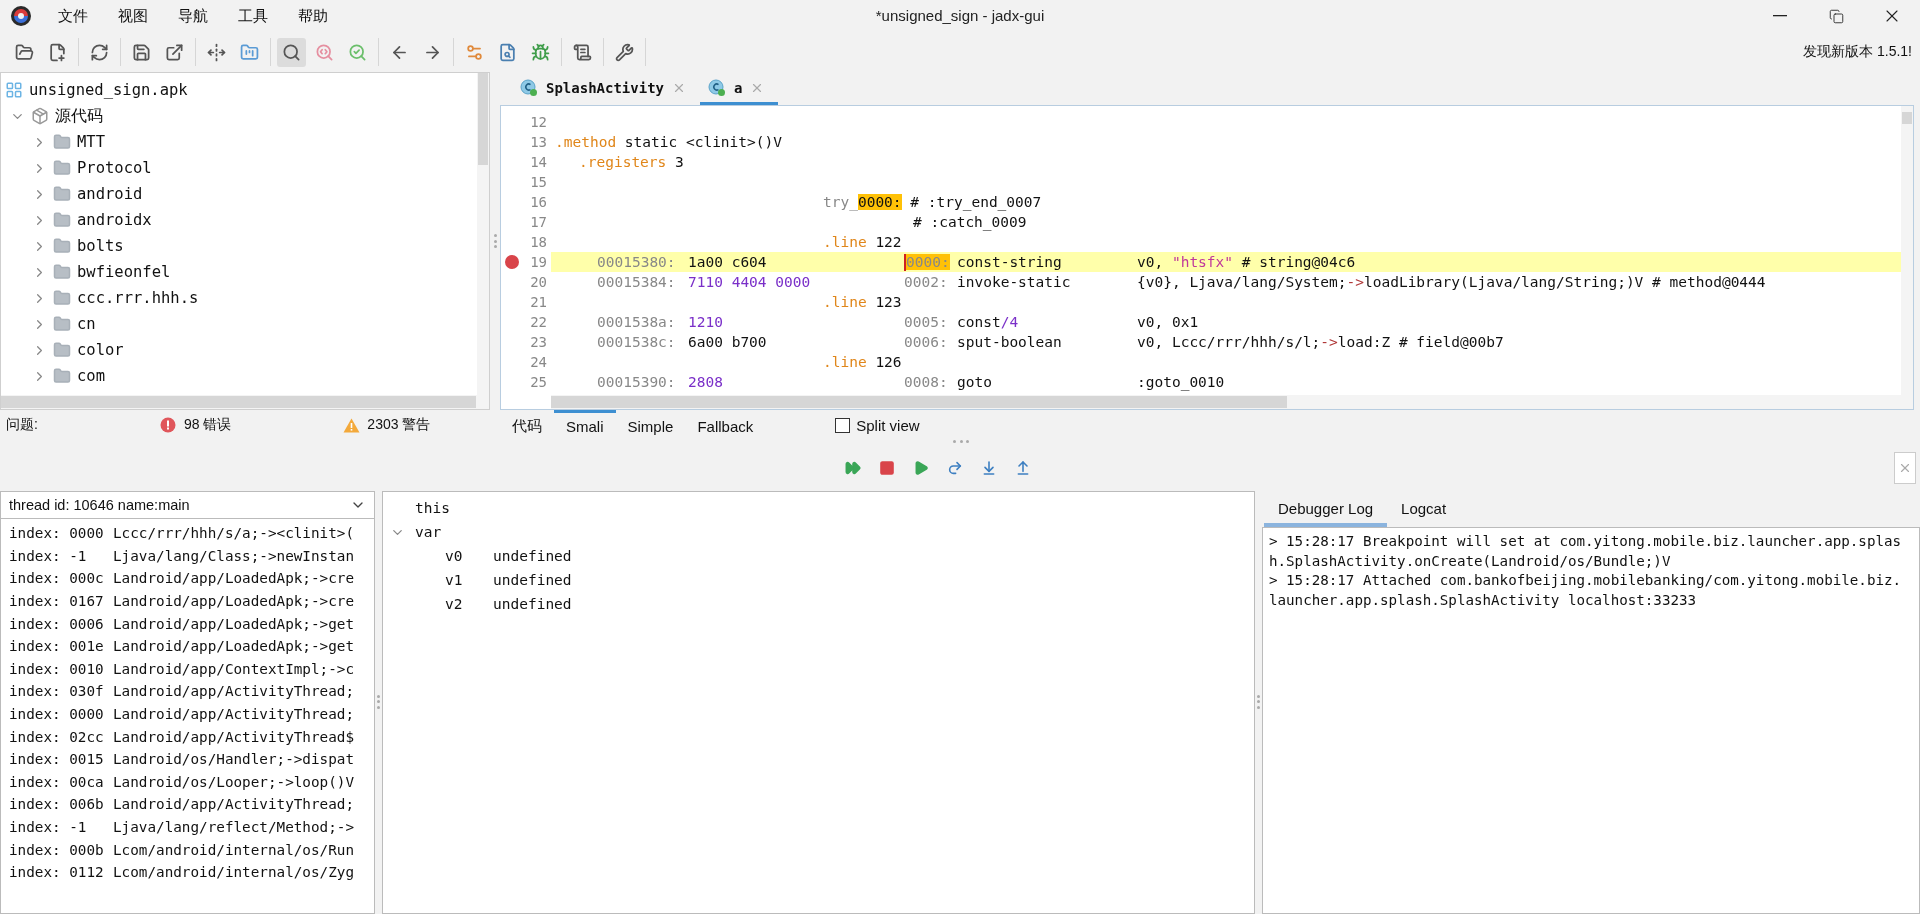 This screenshot has height=914, width=1920. What do you see at coordinates (725, 425) in the screenshot?
I see `view-tab: Fallback` at bounding box center [725, 425].